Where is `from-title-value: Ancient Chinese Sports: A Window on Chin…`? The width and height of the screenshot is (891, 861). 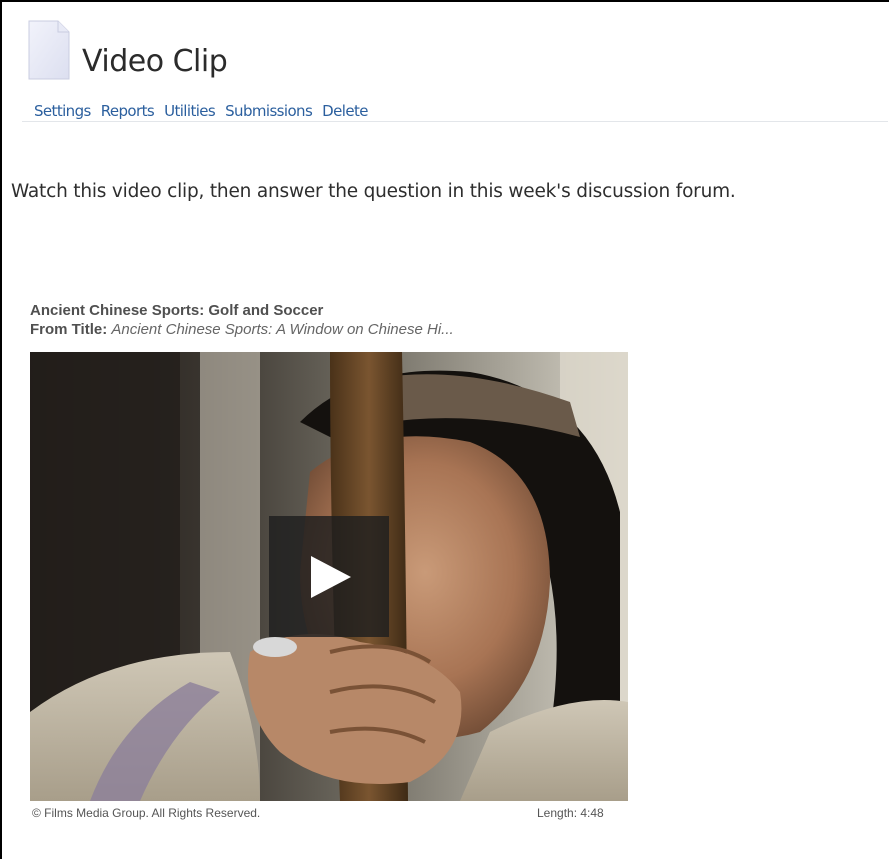
from-title-value: Ancient Chinese Sports: A Window on Chin… is located at coordinates (282, 329).